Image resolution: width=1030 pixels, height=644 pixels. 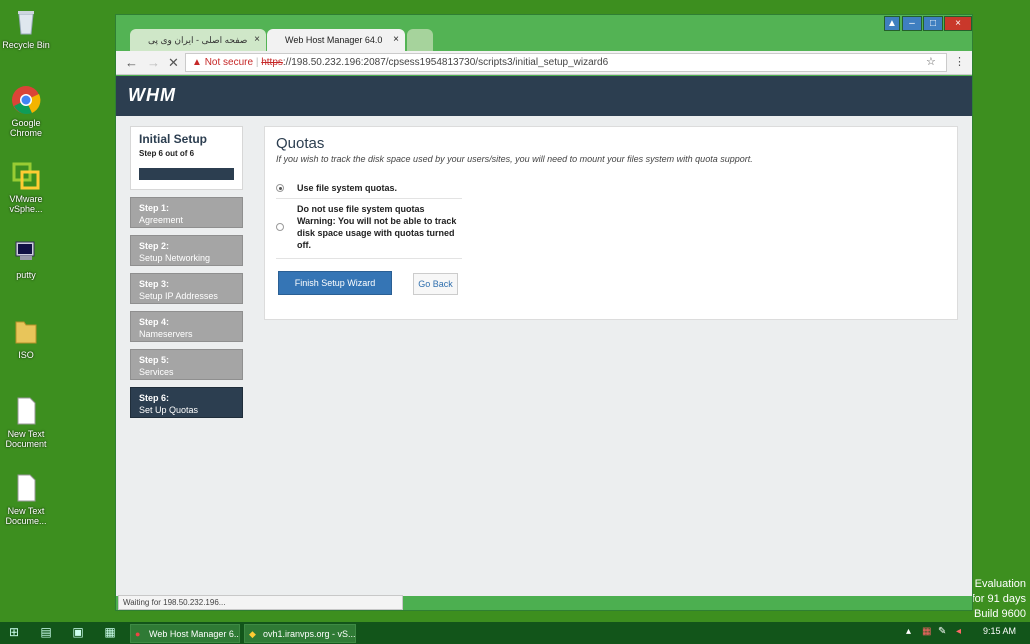 I want to click on desktop-icon-label: New Text Document, so click(x=26, y=439).